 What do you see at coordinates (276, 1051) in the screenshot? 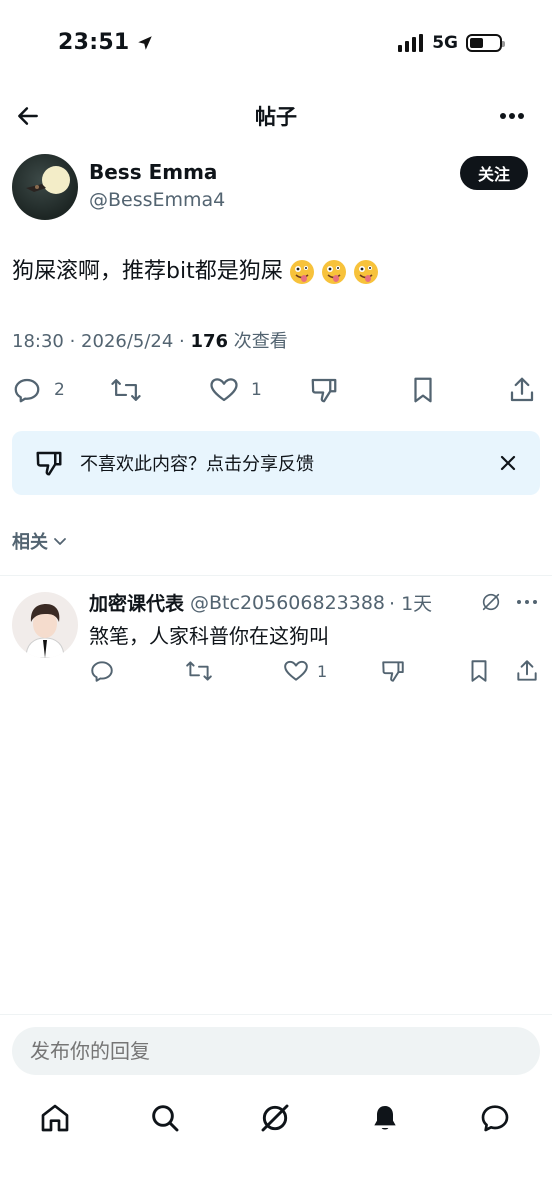
I see `reply-input` at bounding box center [276, 1051].